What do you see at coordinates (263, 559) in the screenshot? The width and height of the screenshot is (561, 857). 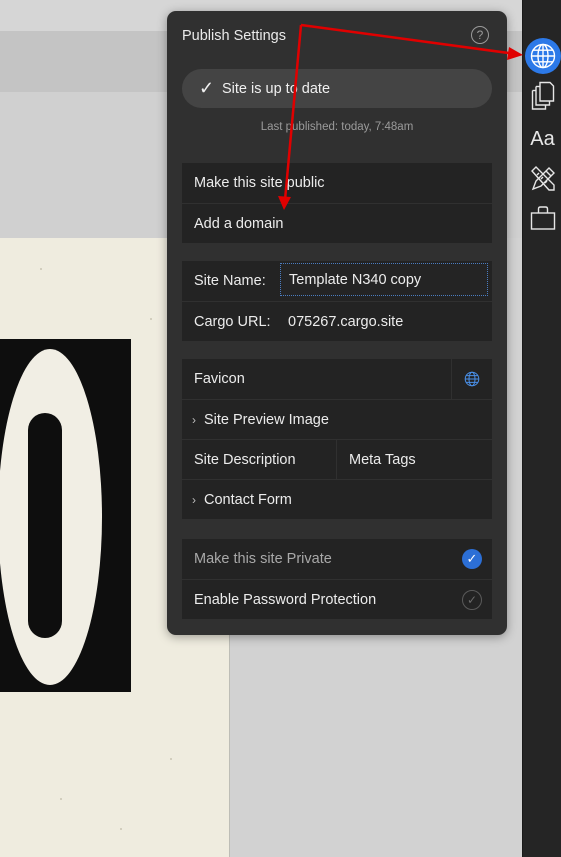 I see `make-private-label: Make this site Private` at bounding box center [263, 559].